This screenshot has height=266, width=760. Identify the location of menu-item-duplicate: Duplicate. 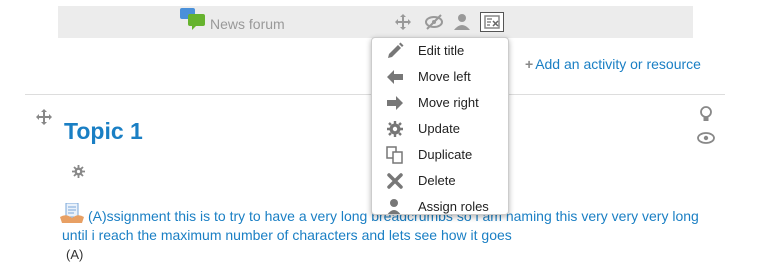
(440, 155).